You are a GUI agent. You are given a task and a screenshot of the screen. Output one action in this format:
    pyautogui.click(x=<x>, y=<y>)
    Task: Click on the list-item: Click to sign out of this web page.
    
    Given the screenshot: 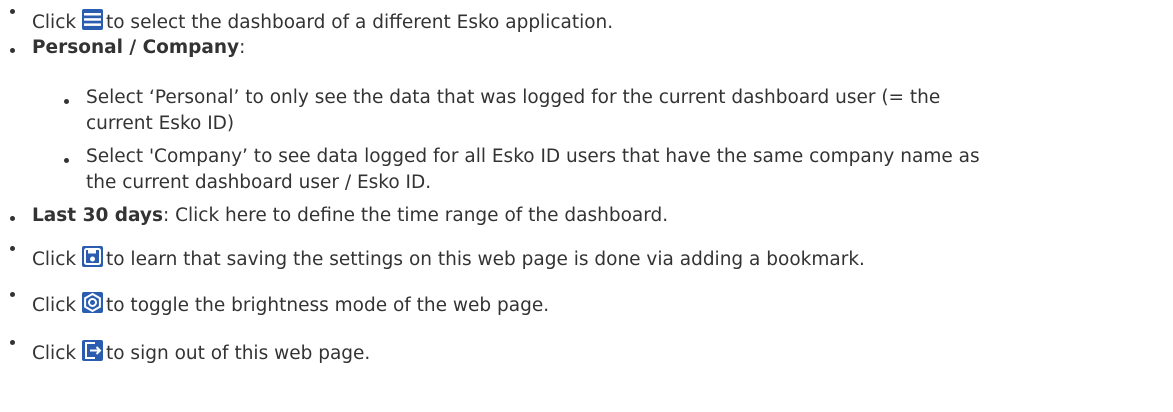 What is the action you would take?
    pyautogui.click(x=201, y=353)
    